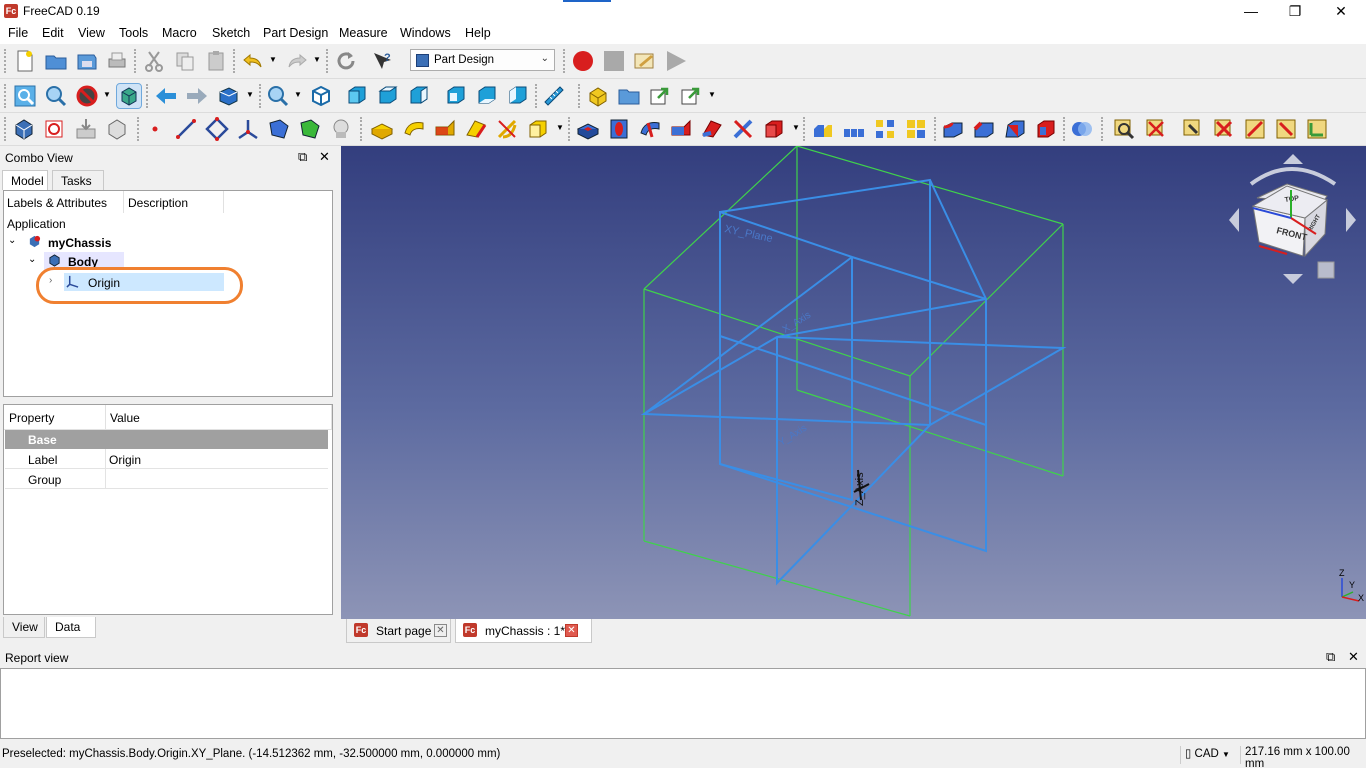  Describe the element at coordinates (518, 96) in the screenshot. I see `left-view-icon` at that location.